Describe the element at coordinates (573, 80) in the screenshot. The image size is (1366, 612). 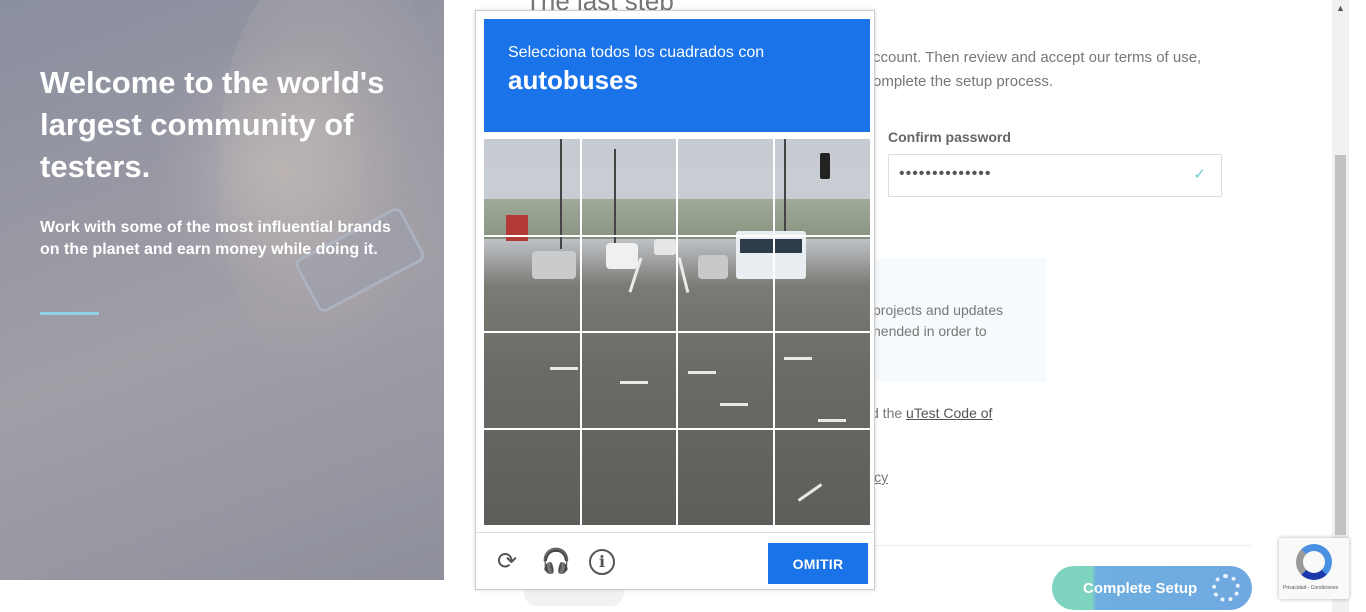
I see `captcha-object: autobuses` at that location.